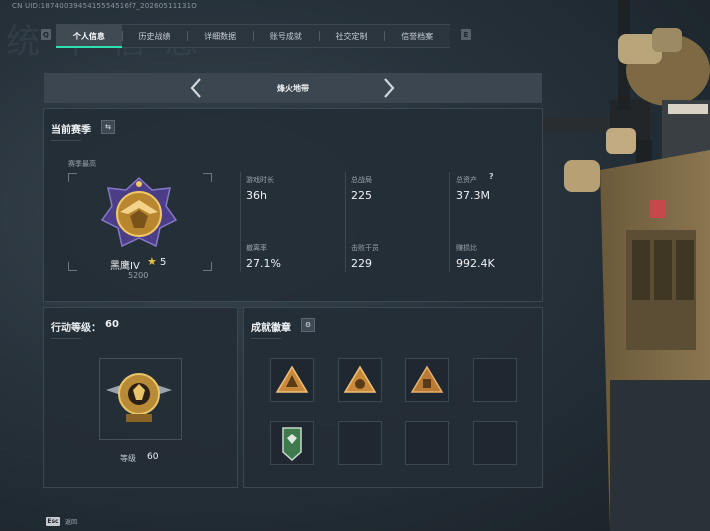 The image size is (710, 531). Describe the element at coordinates (138, 275) in the screenshot. I see `rank-points: 5200` at that location.